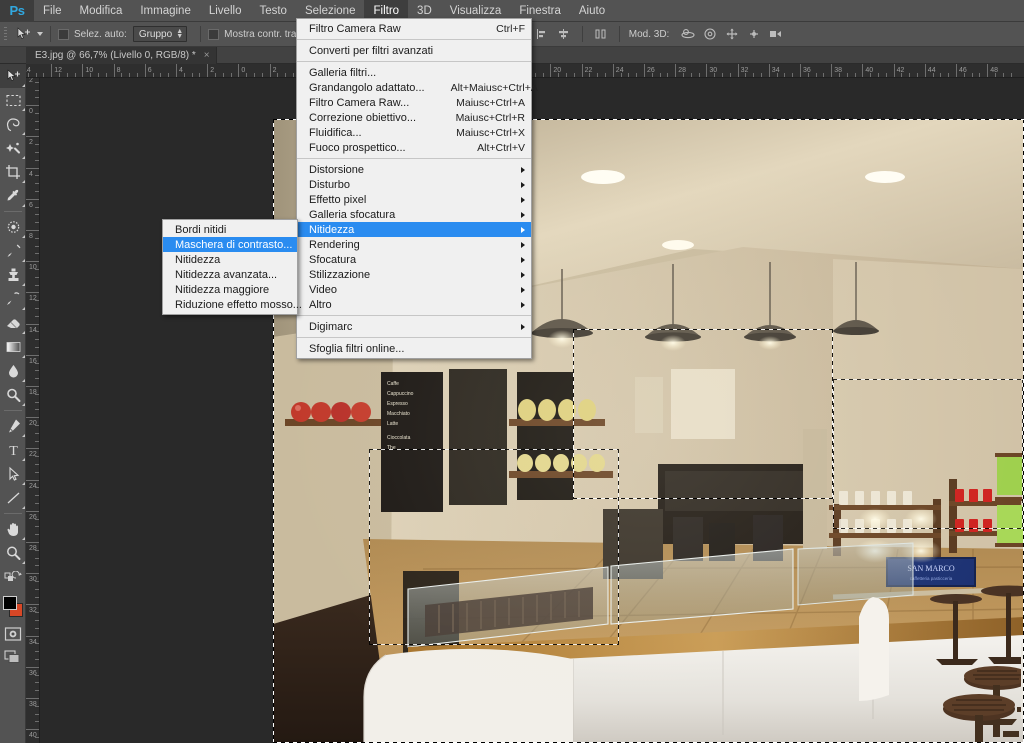  Describe the element at coordinates (13, 634) in the screenshot. I see `quick-mask-button` at that location.